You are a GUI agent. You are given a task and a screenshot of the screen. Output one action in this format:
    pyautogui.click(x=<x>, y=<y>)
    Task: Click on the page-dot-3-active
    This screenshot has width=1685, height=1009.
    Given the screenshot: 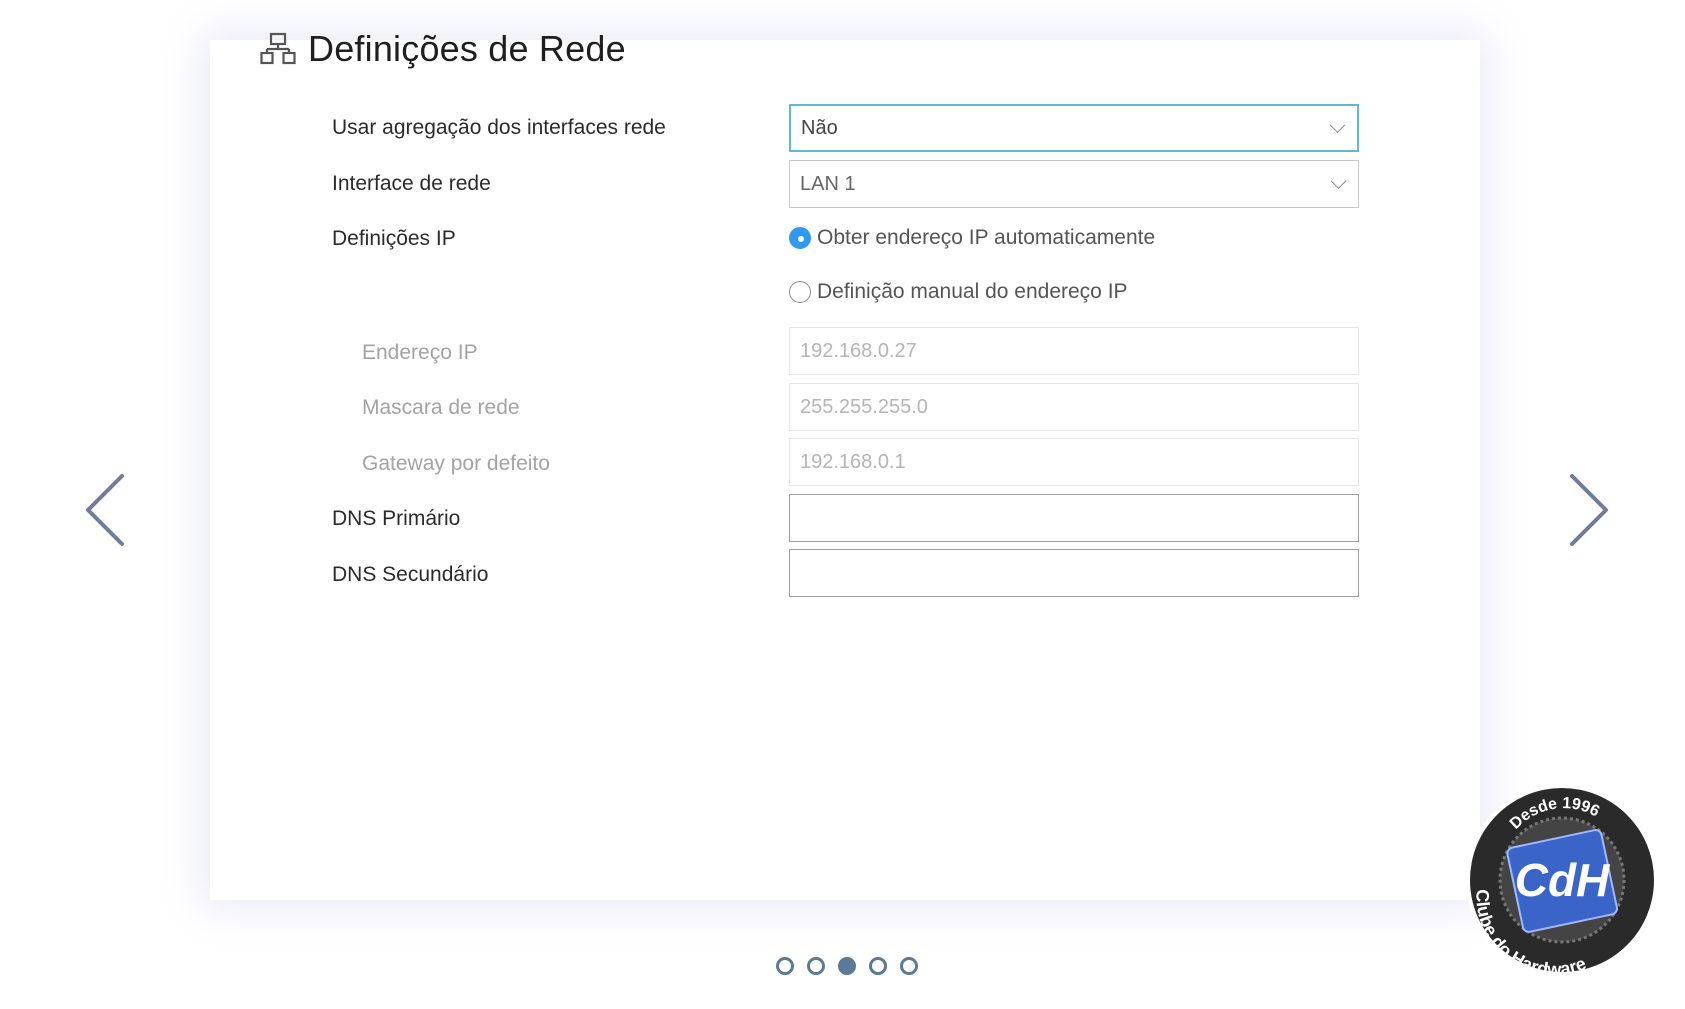 What is the action you would take?
    pyautogui.click(x=847, y=966)
    